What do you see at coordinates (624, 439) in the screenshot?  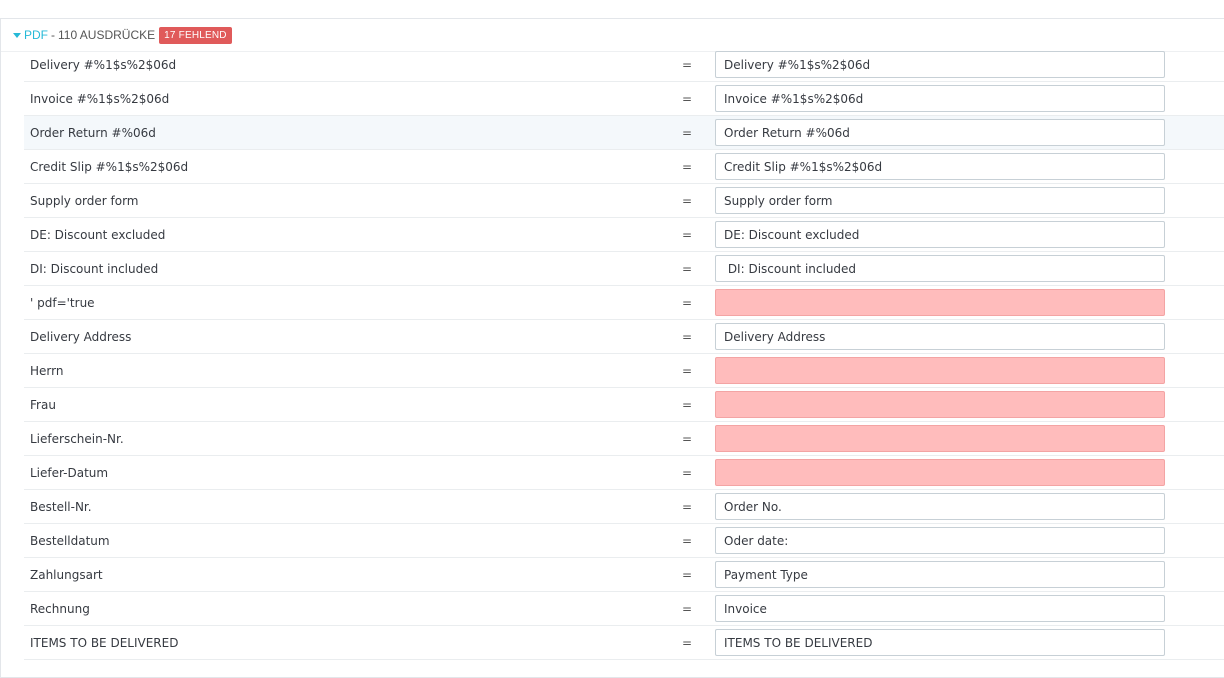 I see `translation-row: Lieferschein-Nr. =` at bounding box center [624, 439].